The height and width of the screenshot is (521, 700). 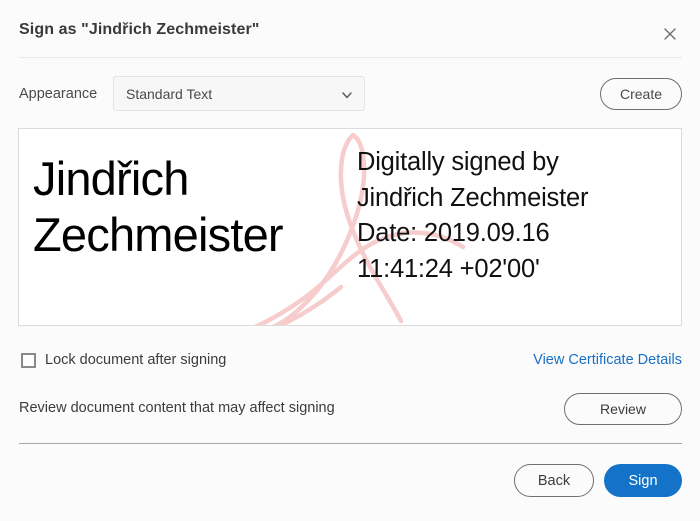 I want to click on lock-document-label: Lock document after signing, so click(x=135, y=360).